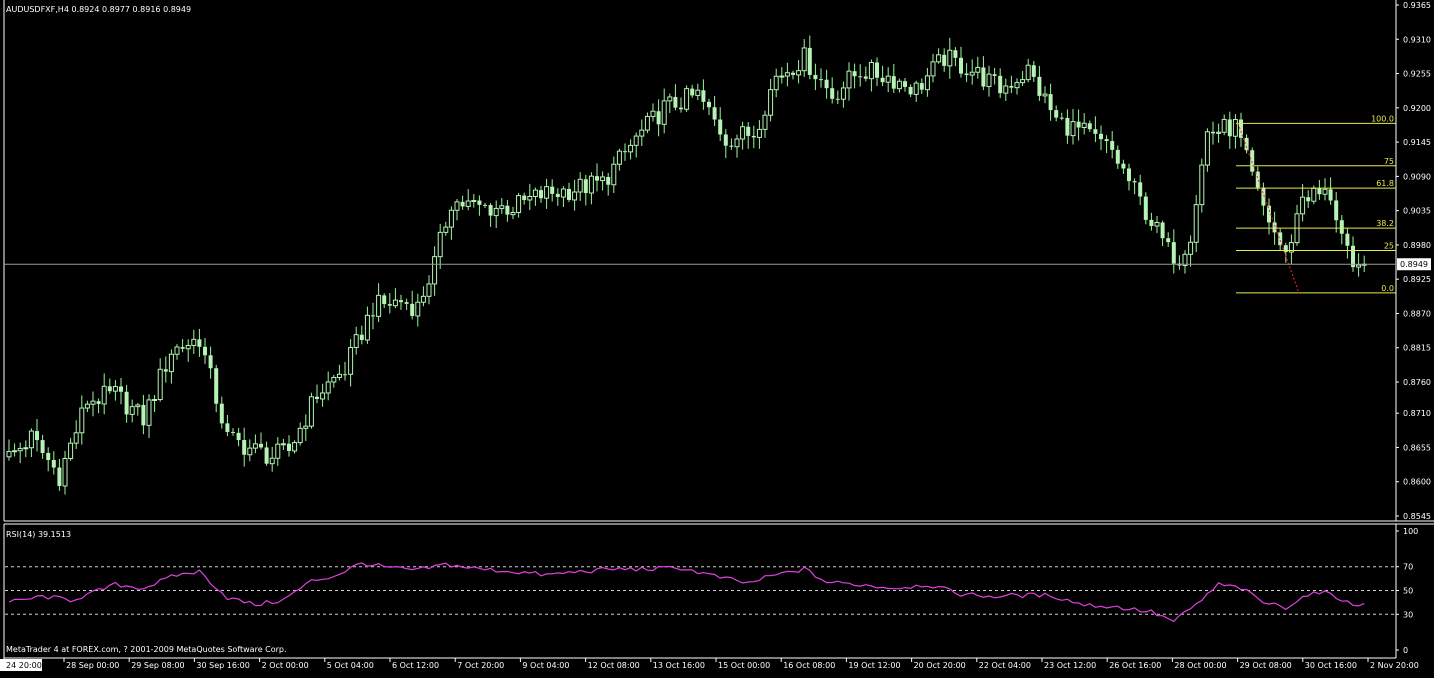 The width and height of the screenshot is (1434, 678). What do you see at coordinates (98, 9) in the screenshot?
I see `symbol-header: AUDUSDFXF,H4 0.8924 0.8977 0.8916 0.8949` at bounding box center [98, 9].